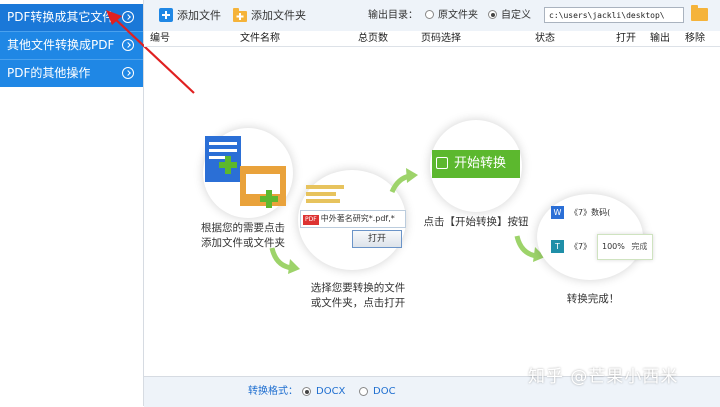  I want to click on progress-complete-popup: 100% 完成, so click(625, 247).